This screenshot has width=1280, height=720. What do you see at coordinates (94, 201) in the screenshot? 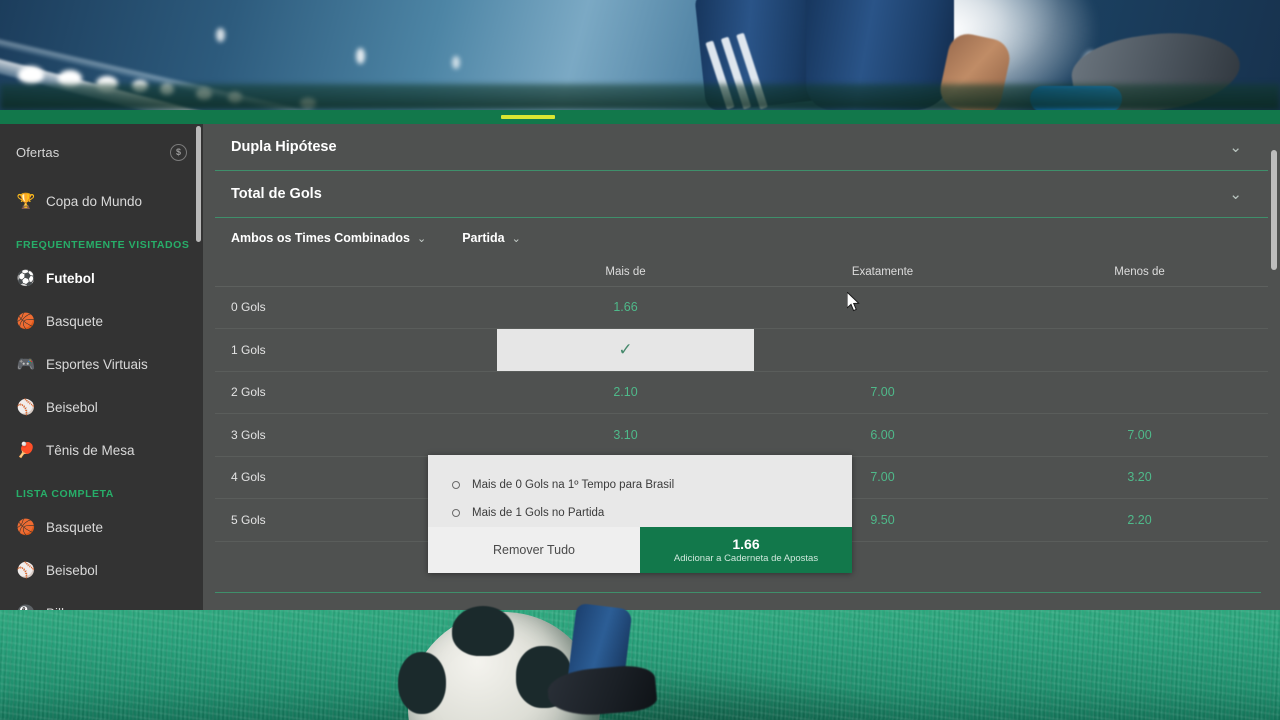
I see `sidebar-item-label: Copa do Mundo` at bounding box center [94, 201].